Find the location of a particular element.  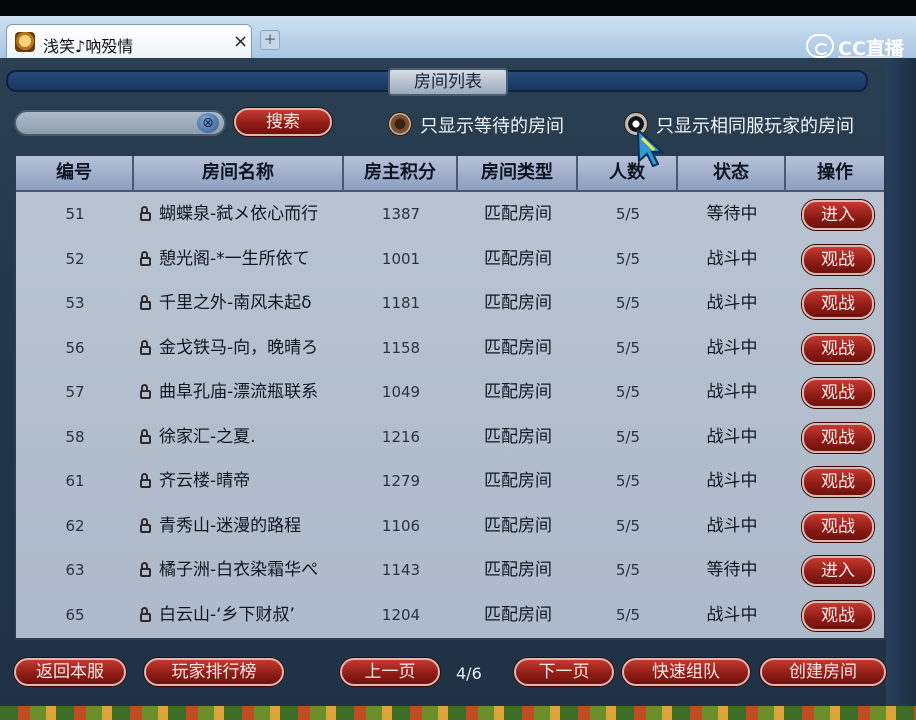

search-button: 搜索 is located at coordinates (283, 122).